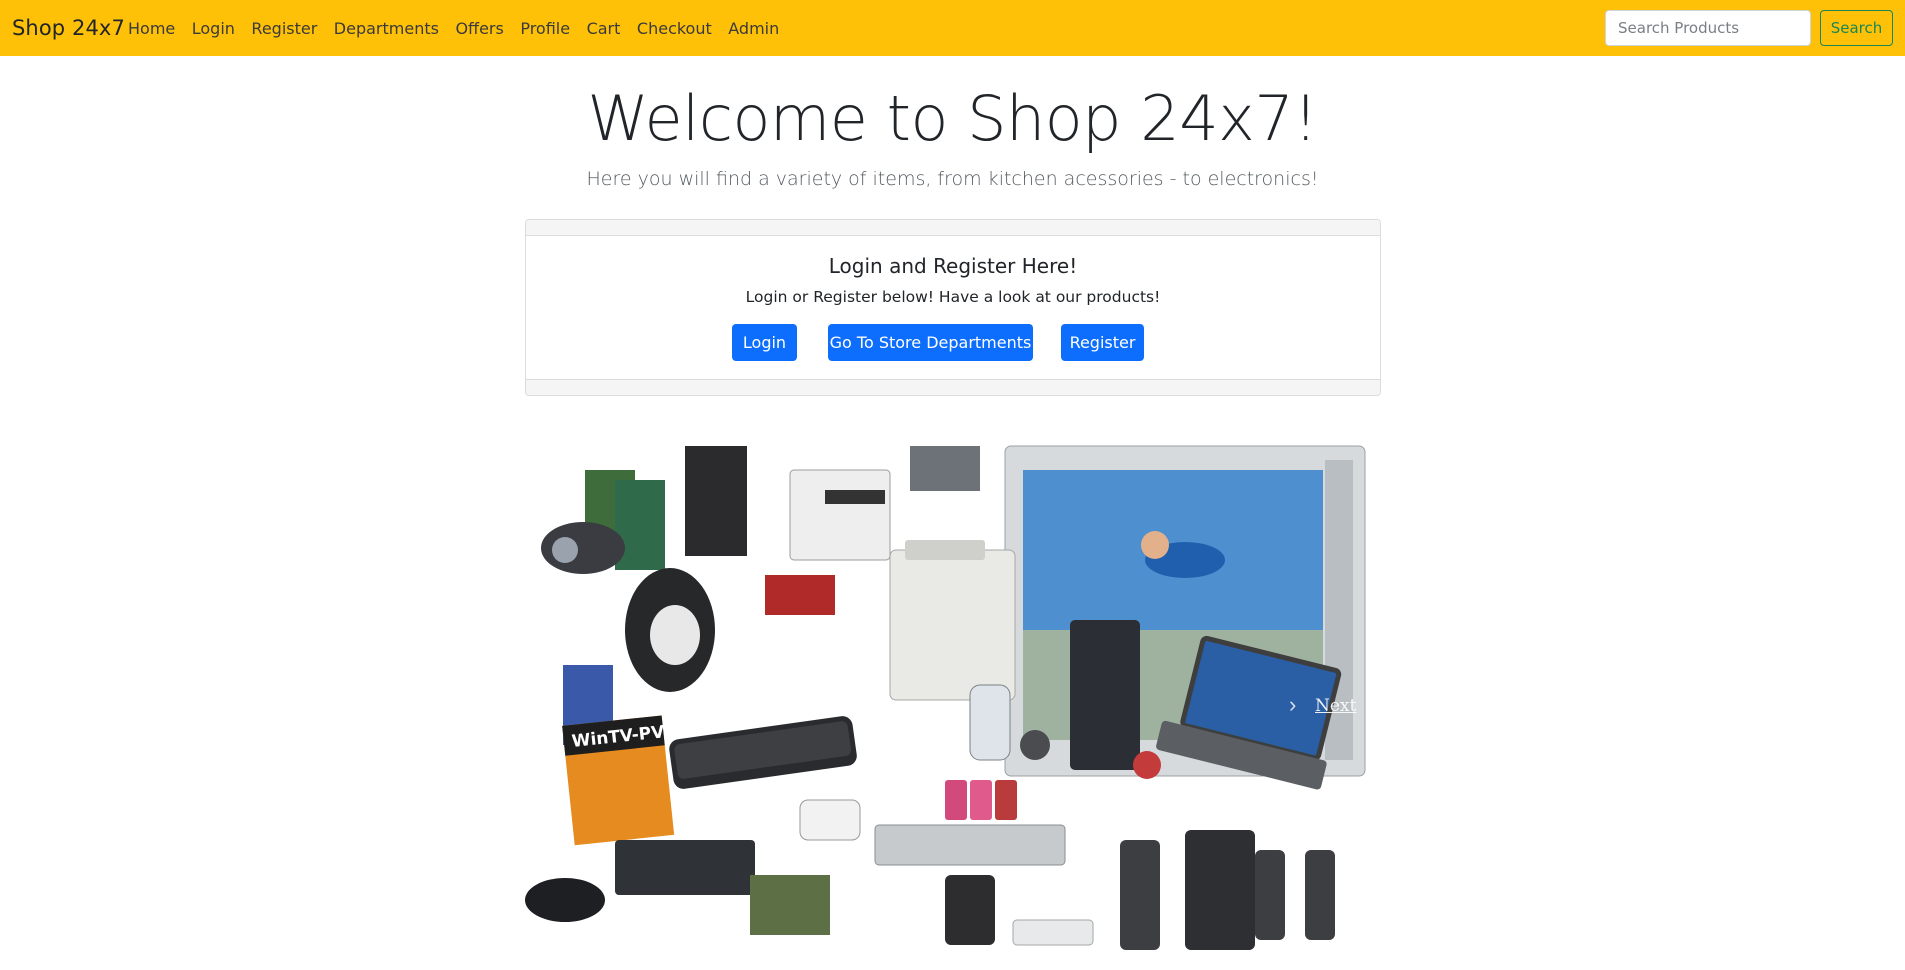 The height and width of the screenshot is (970, 1905). I want to click on page-title: Welcome to Shop 24x7!, so click(952, 118).